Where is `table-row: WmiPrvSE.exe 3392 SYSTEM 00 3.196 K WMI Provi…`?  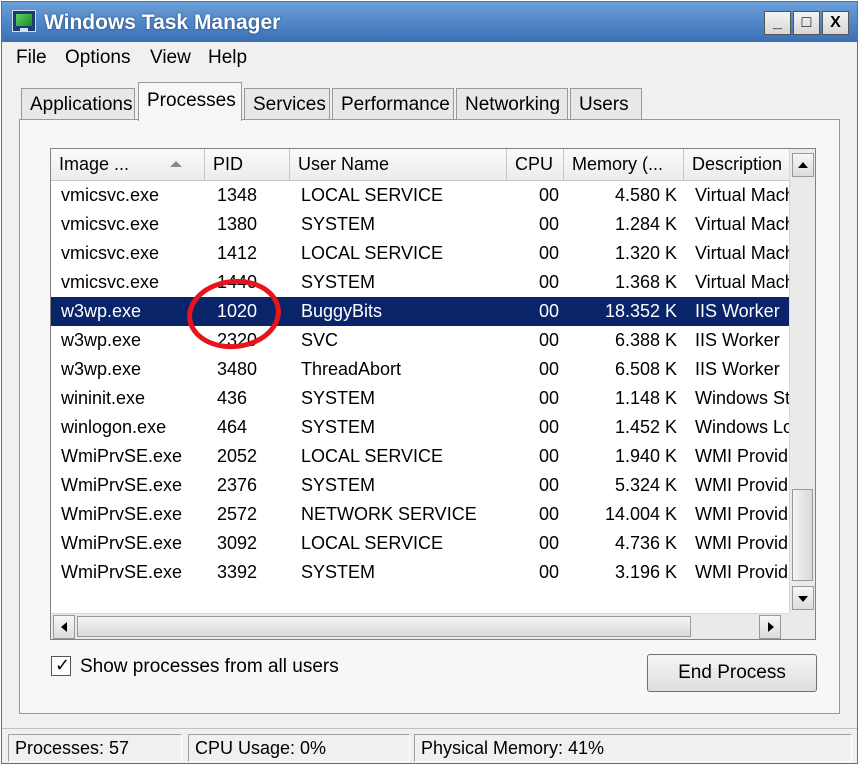 table-row: WmiPrvSE.exe 3392 SYSTEM 00 3.196 K WMI Provi… is located at coordinates (420, 572).